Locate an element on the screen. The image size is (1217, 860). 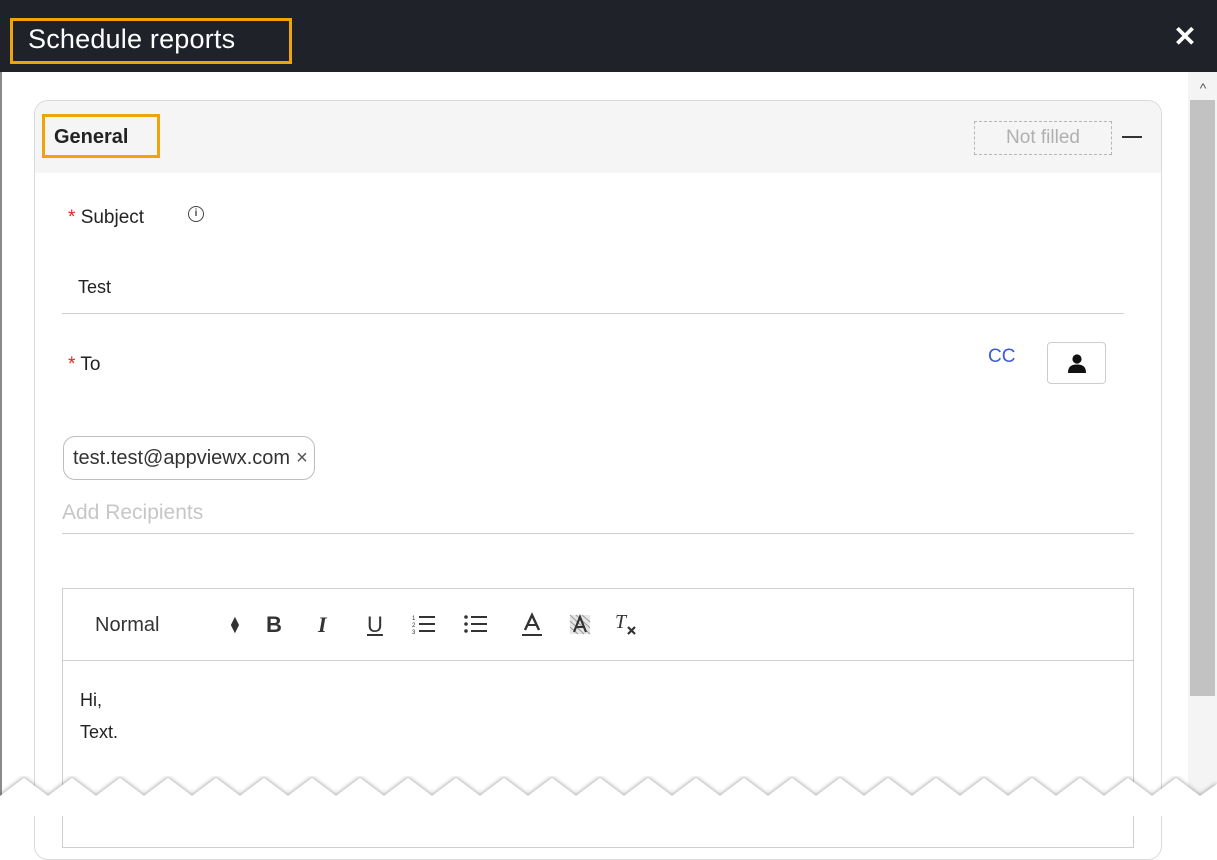
recipient-chip: test.test@appviewx.com × is located at coordinates (189, 458).